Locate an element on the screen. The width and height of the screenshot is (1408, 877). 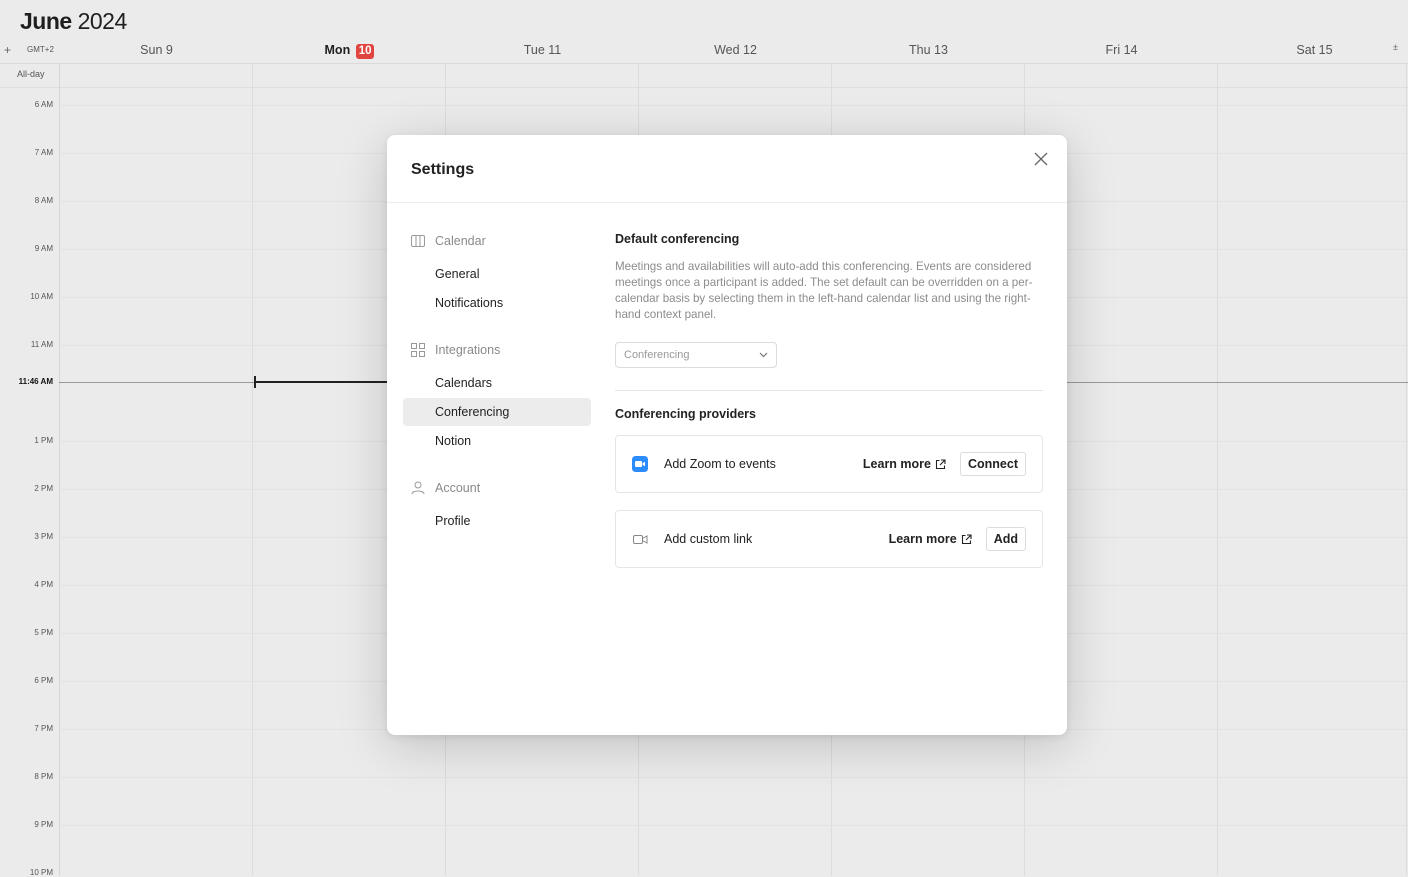
hour-label: 9 PM is located at coordinates (43, 824).